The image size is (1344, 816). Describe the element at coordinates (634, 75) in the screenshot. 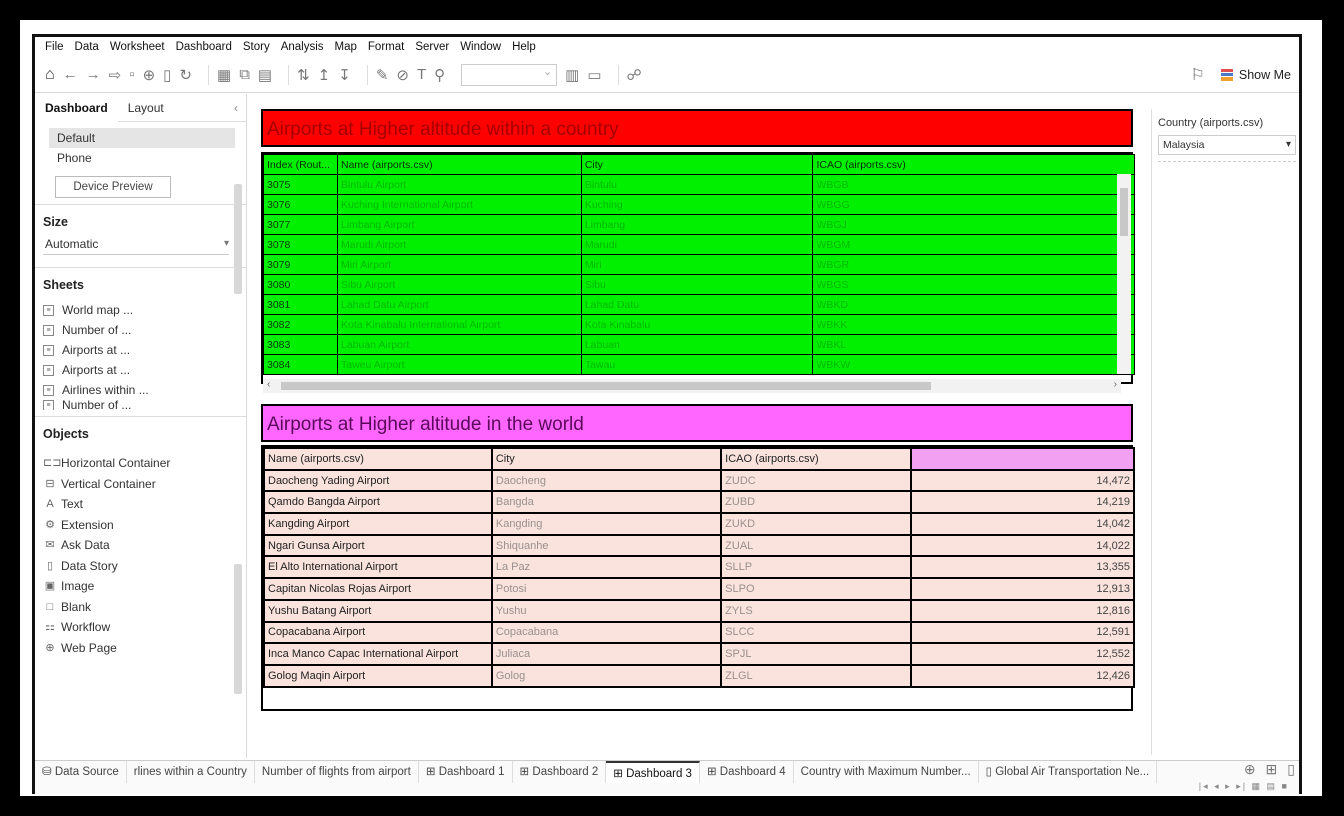

I see `share-icon: ☍` at that location.